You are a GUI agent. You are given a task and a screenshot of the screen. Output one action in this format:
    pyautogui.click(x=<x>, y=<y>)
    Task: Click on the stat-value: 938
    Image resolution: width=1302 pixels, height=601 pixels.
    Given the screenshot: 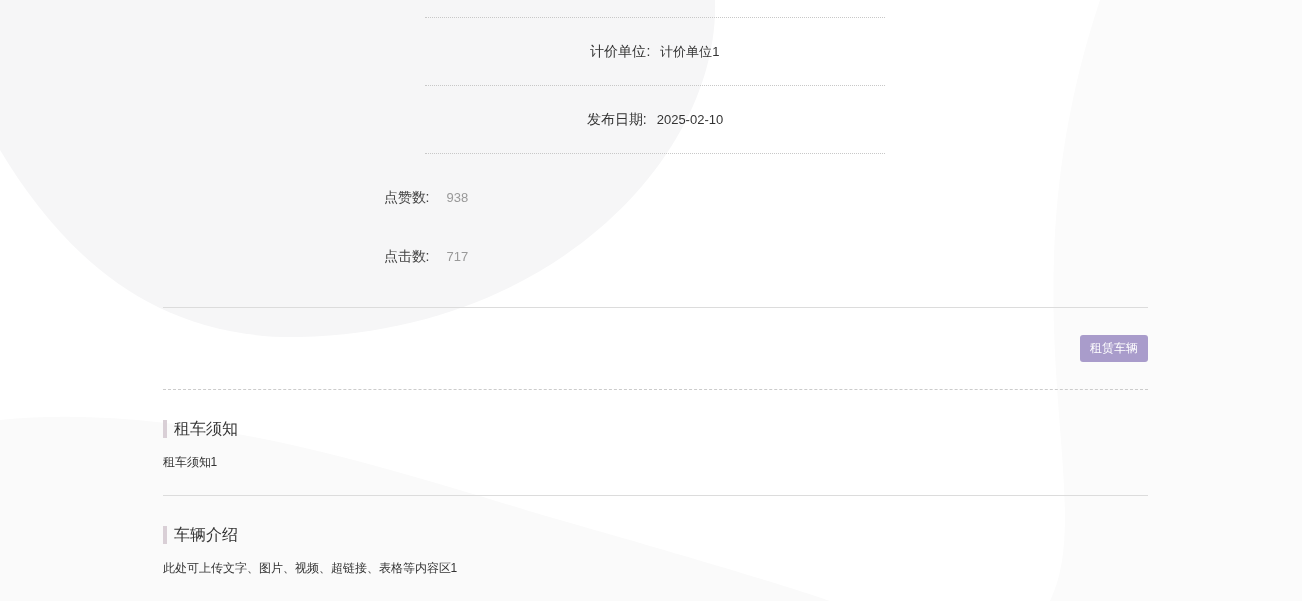 What is the action you would take?
    pyautogui.click(x=457, y=197)
    